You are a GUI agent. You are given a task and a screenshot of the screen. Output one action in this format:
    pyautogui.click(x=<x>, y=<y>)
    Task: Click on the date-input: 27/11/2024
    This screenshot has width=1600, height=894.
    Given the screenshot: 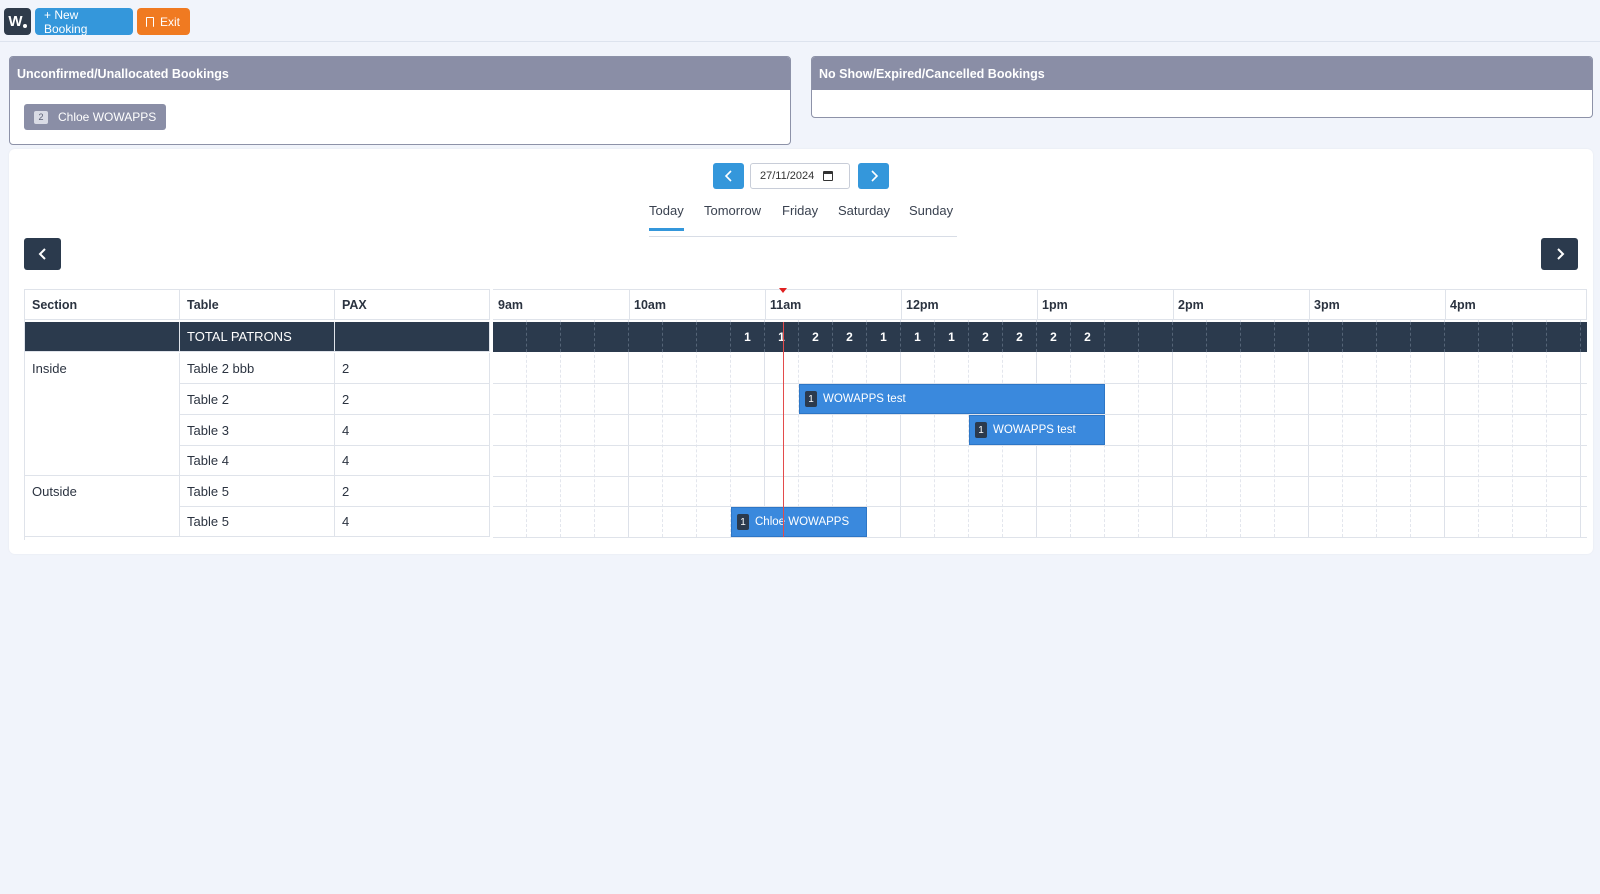 What is the action you would take?
    pyautogui.click(x=800, y=176)
    